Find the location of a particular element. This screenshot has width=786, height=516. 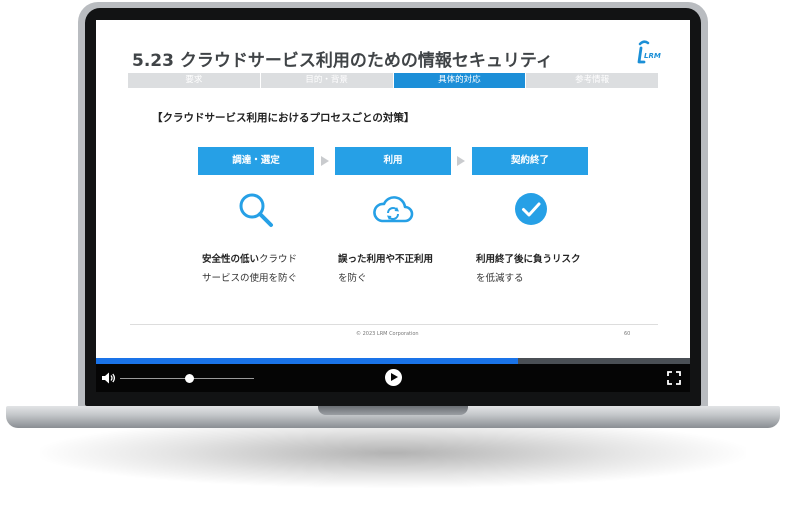

volume-icon is located at coordinates (109, 378).